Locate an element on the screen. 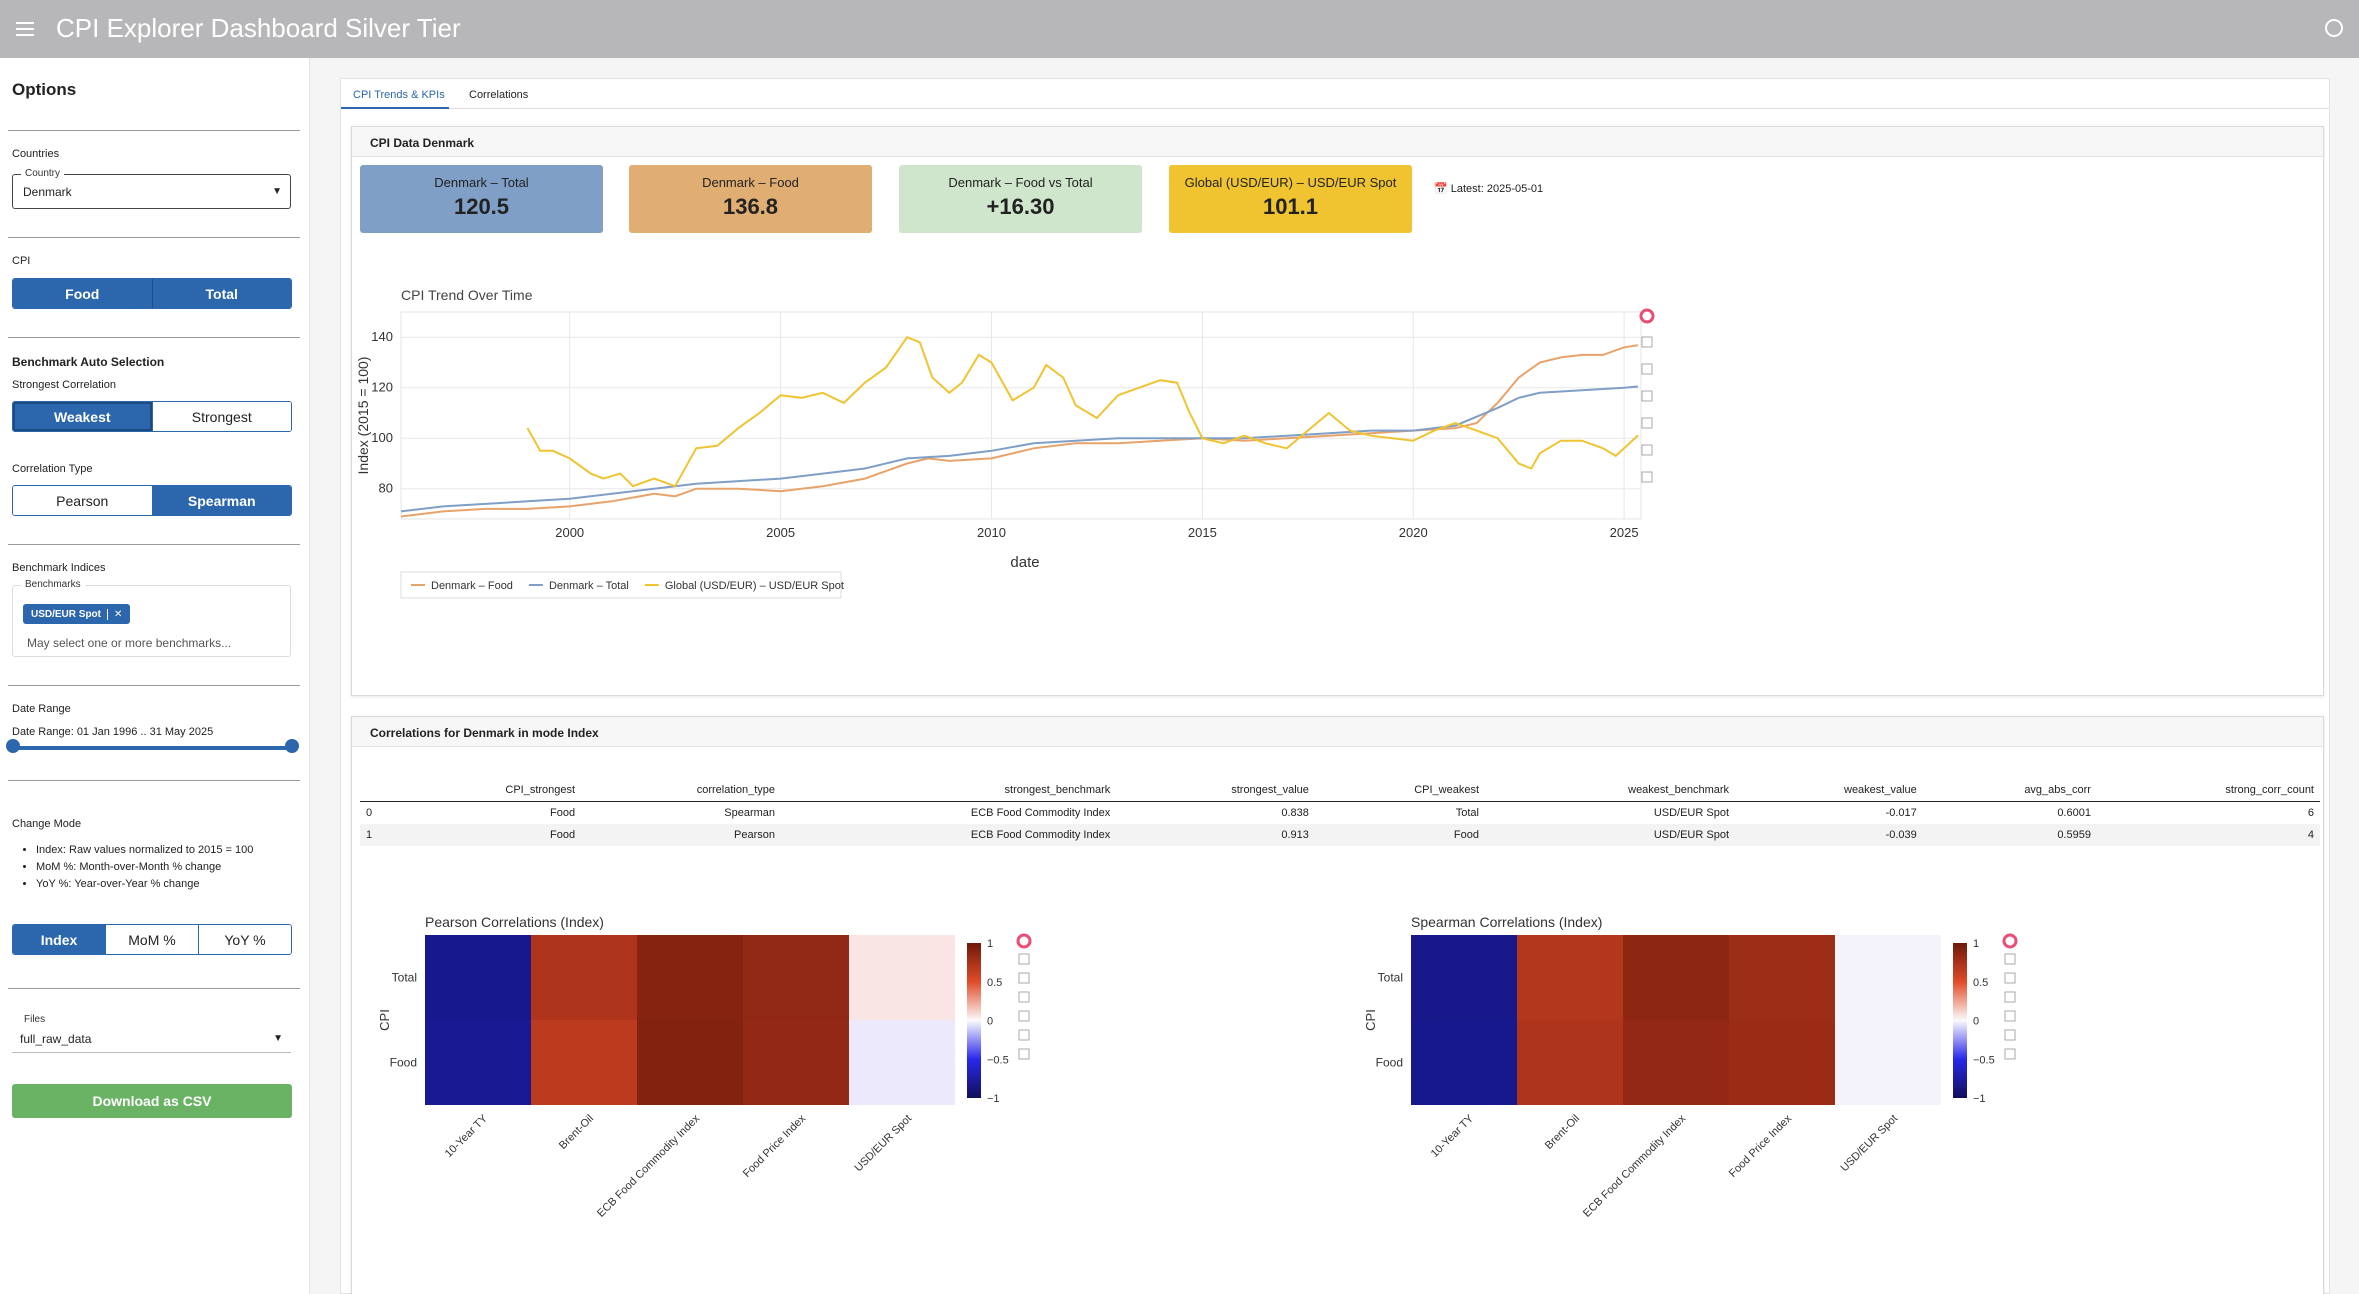 The image size is (2359, 1294). yoy-mode-button: YoY % is located at coordinates (244, 939).